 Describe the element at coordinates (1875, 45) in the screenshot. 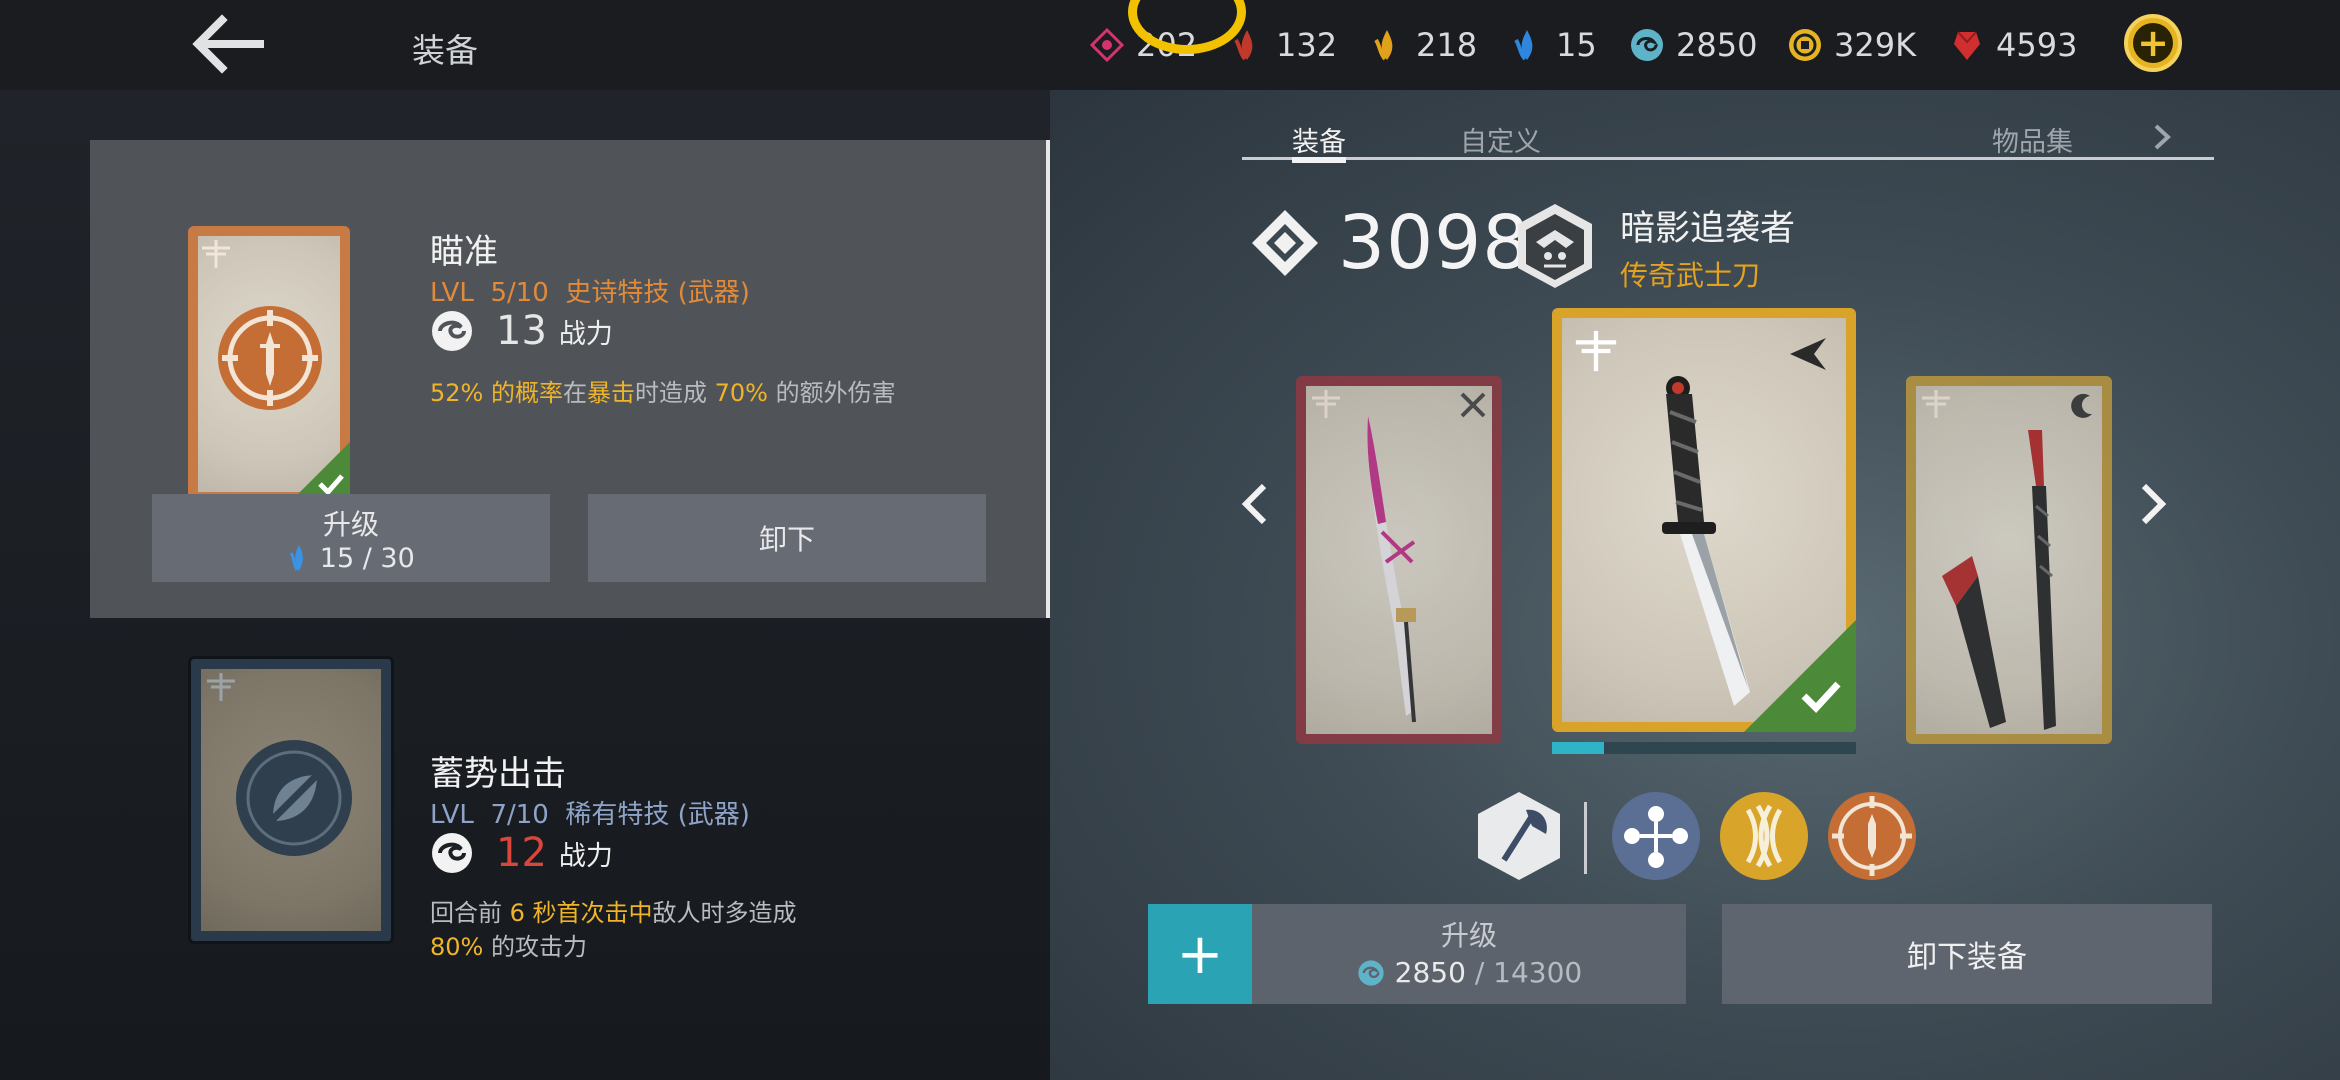

I see `coin-value: 329K` at that location.